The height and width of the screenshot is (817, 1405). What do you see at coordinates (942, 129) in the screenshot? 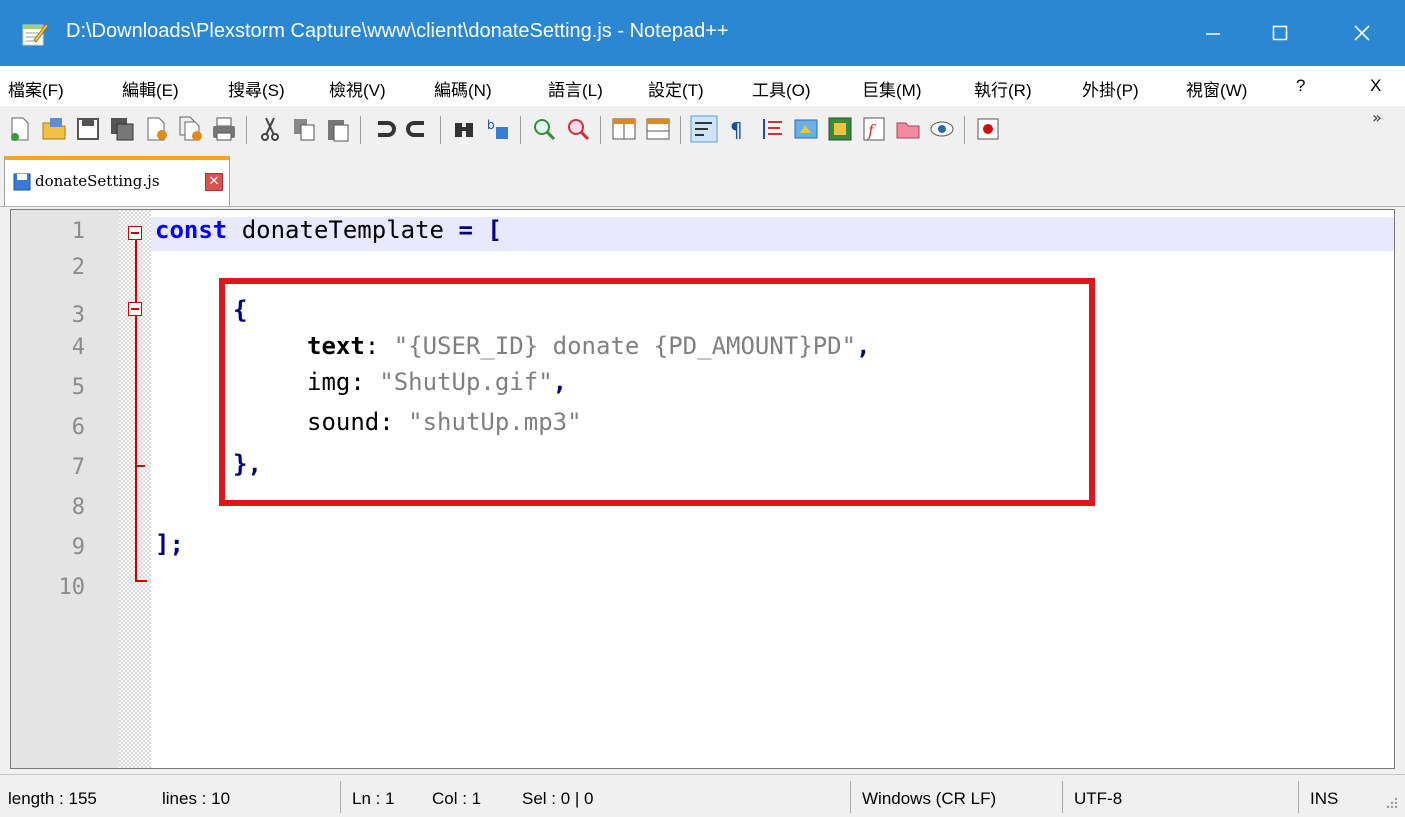
I see `monitoring-icon` at bounding box center [942, 129].